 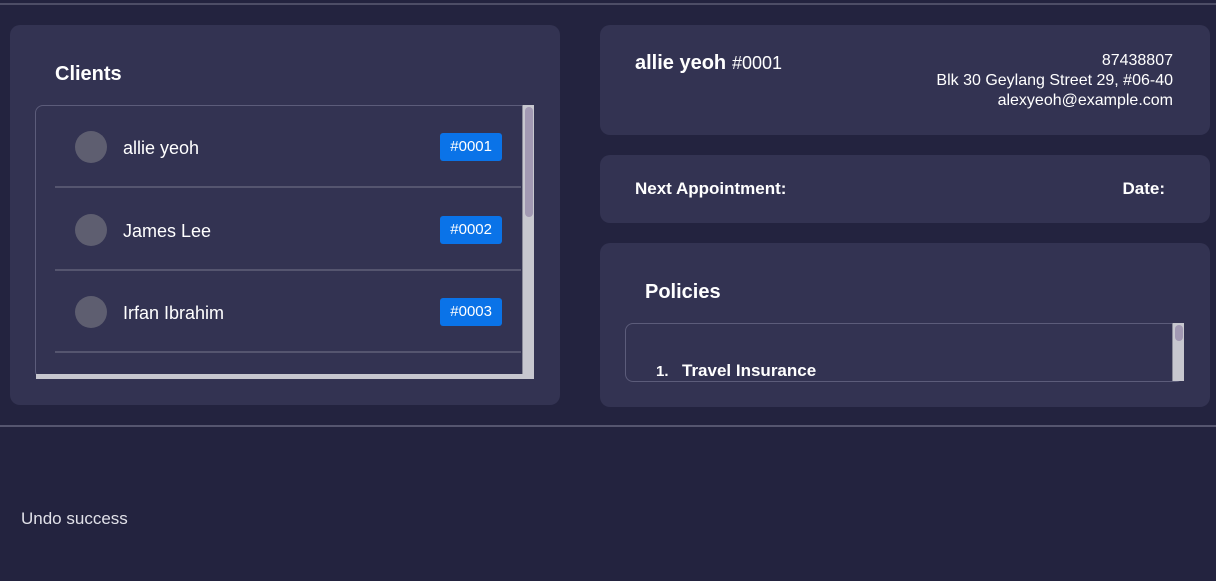 What do you see at coordinates (471, 230) in the screenshot?
I see `client-id-badge: #0002` at bounding box center [471, 230].